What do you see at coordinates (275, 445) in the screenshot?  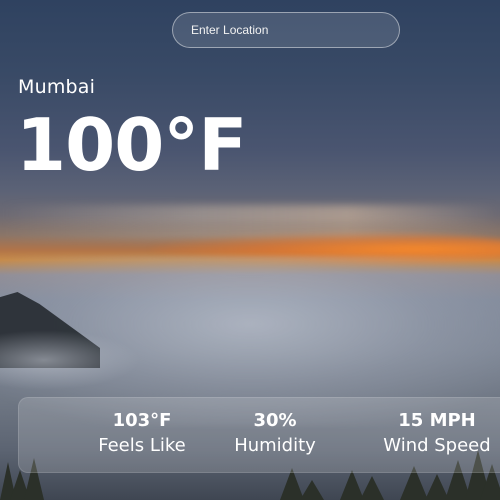 I see `humidity-label: Humidity` at bounding box center [275, 445].